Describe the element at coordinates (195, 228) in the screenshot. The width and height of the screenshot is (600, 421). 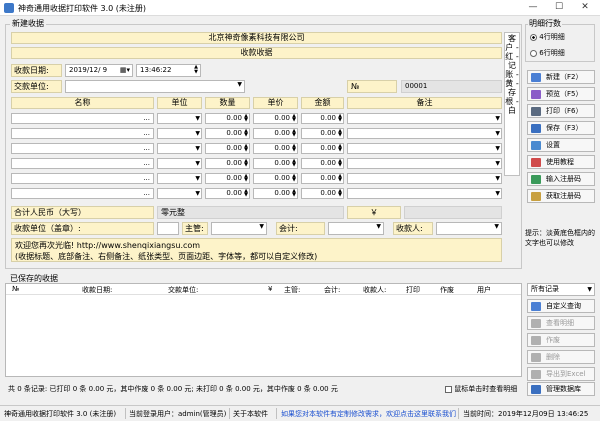
I see `supervisor-label: 主管:` at that location.